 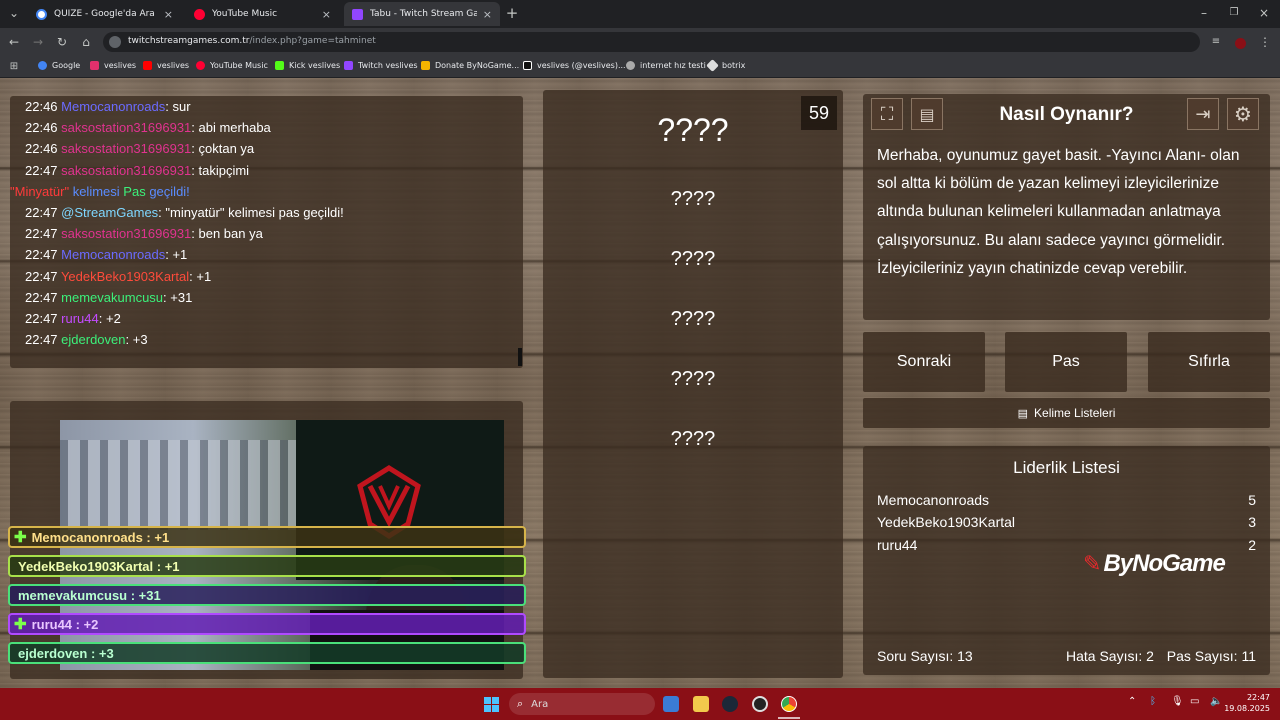 I want to click on bookmark-youtube-music: YouTube Music, so click(x=232, y=65).